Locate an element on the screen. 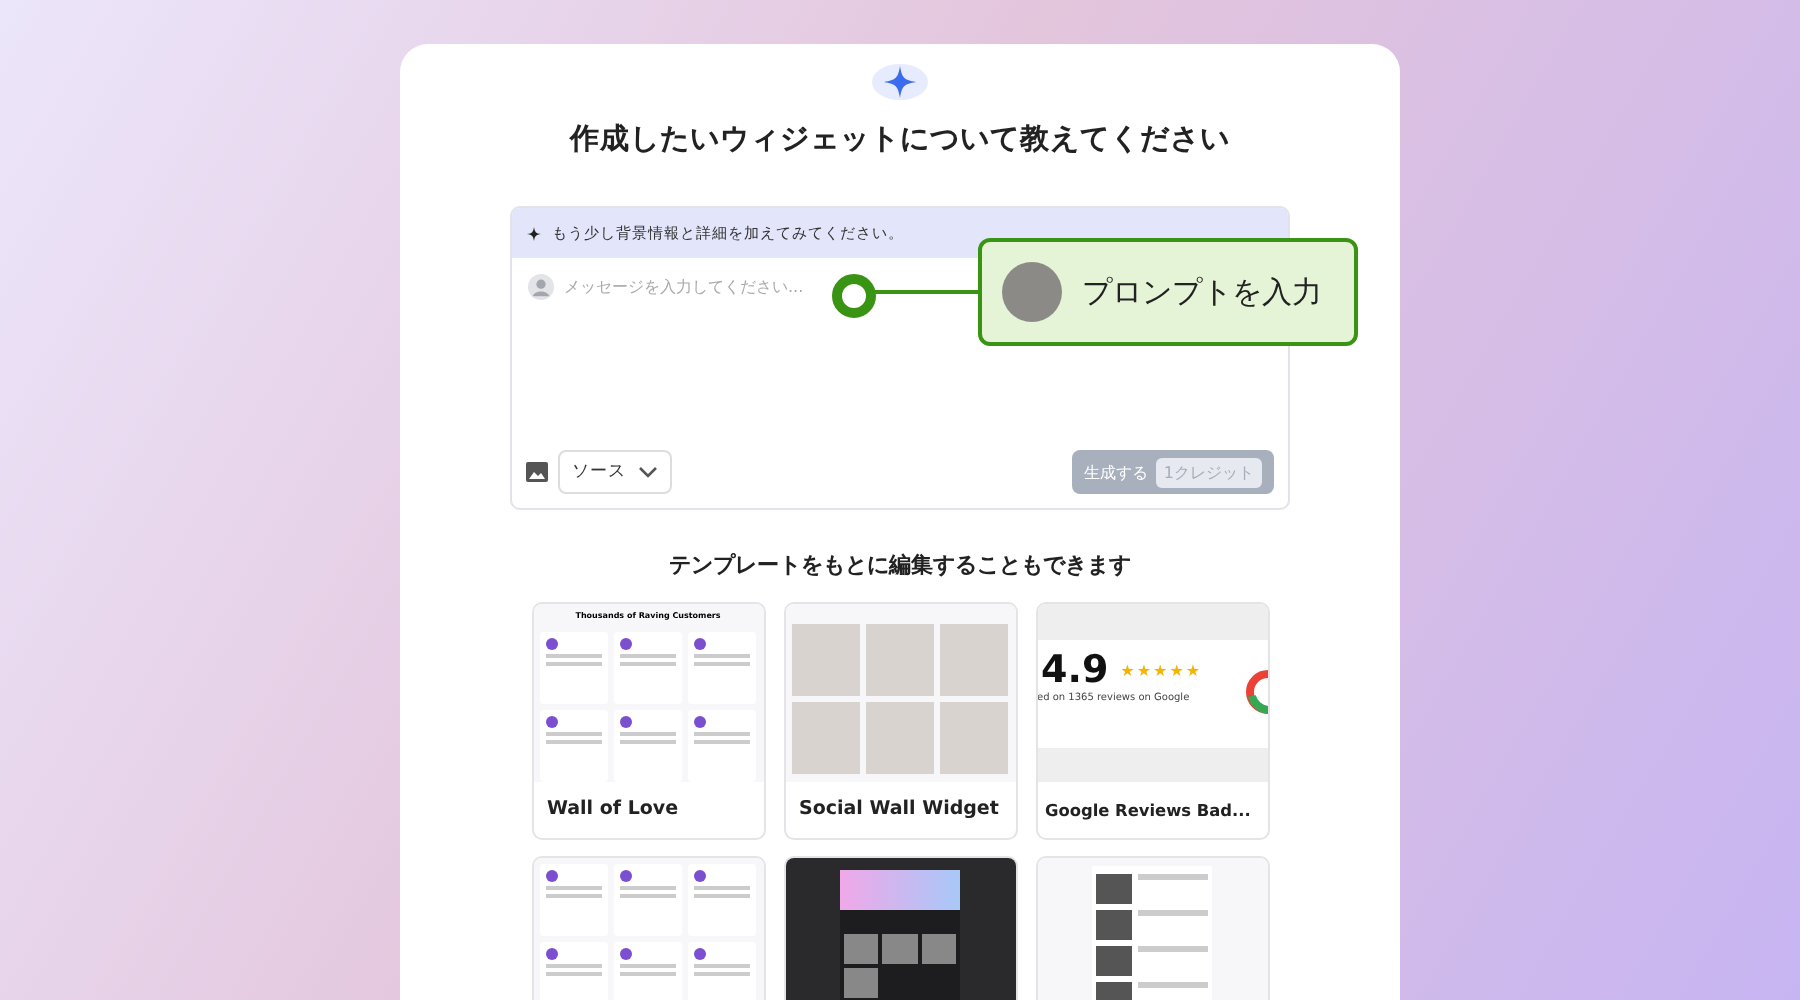 Image resolution: width=1800 pixels, height=1000 pixels. star-rating: ★★★★★ is located at coordinates (1161, 670).